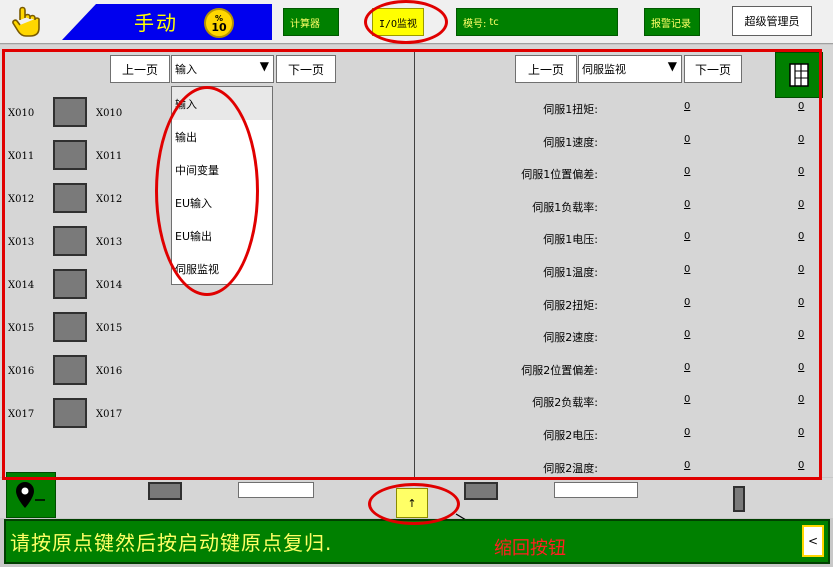 Image resolution: width=833 pixels, height=567 pixels. I want to click on speed-badge: % 10, so click(219, 23).